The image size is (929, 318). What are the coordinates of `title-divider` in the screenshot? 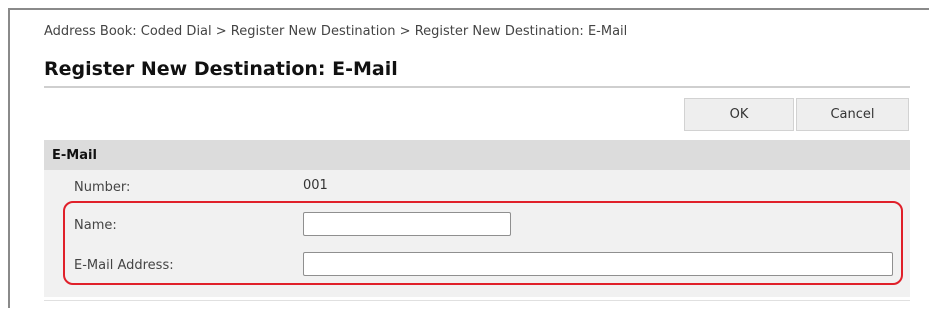 It's located at (477, 87).